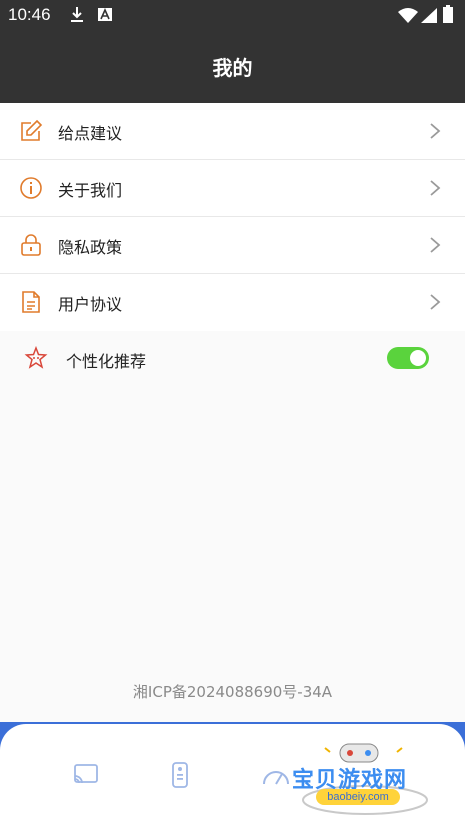 This screenshot has width=465, height=826. Describe the element at coordinates (77, 14) in the screenshot. I see `download-icon` at that location.